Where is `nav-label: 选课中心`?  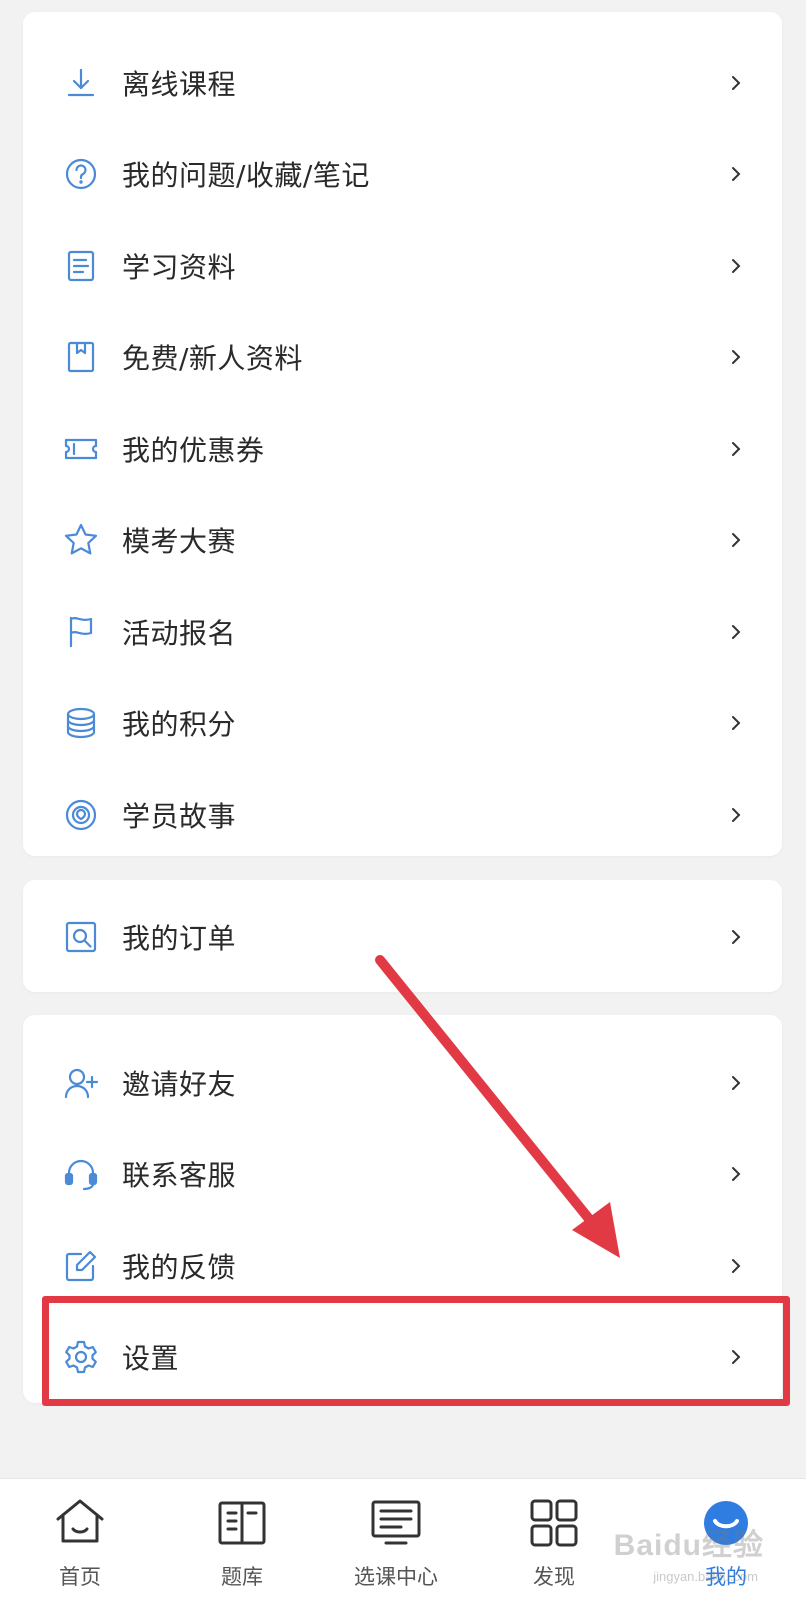 nav-label: 选课中心 is located at coordinates (396, 1577).